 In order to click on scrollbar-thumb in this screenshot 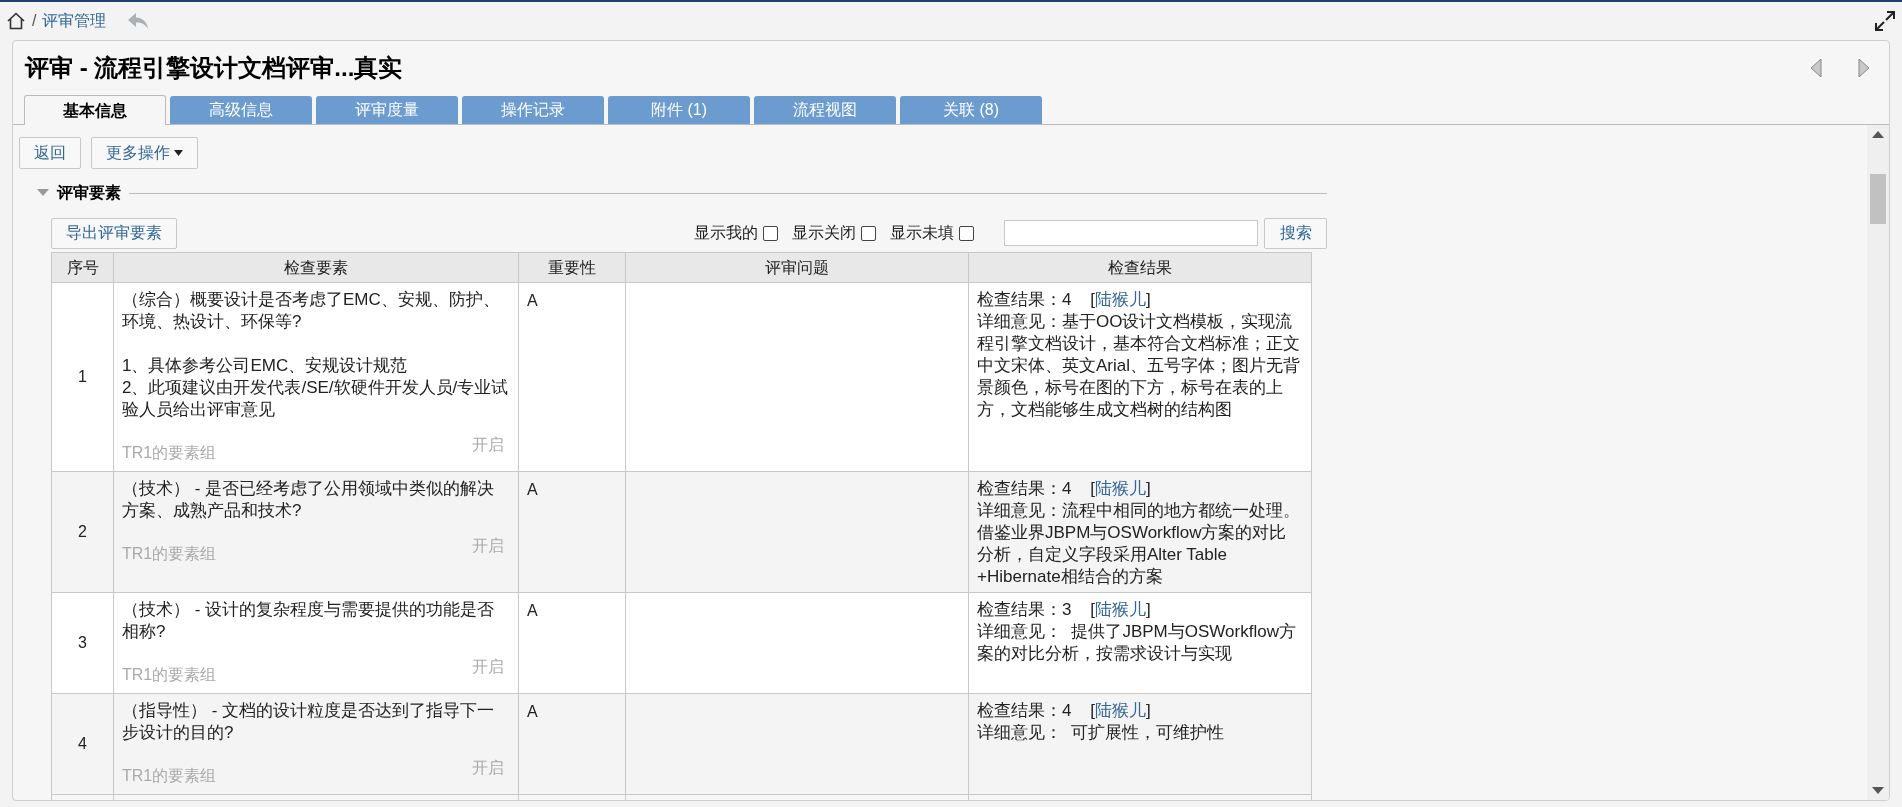, I will do `click(1878, 199)`.